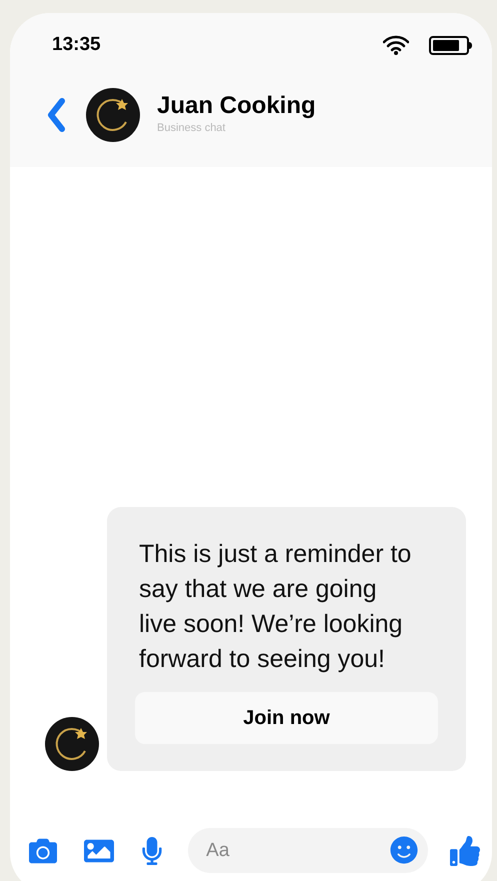 This screenshot has height=881, width=497. What do you see at coordinates (76, 45) in the screenshot?
I see `status-time: 13:35` at bounding box center [76, 45].